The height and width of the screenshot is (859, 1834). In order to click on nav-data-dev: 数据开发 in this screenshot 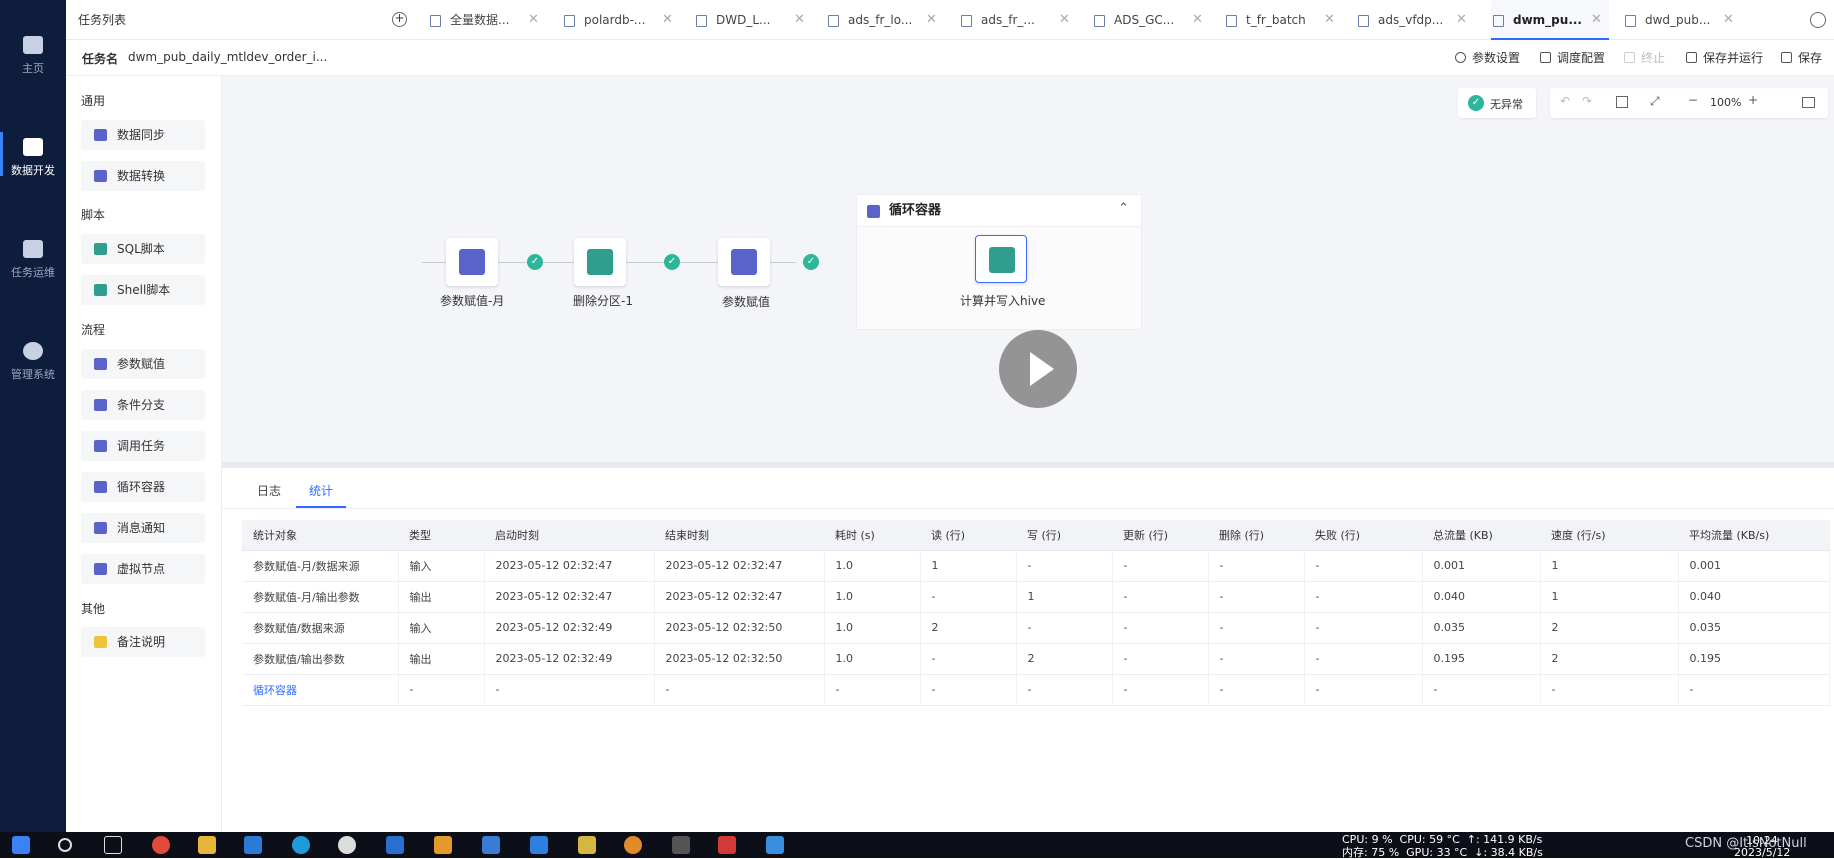, I will do `click(33, 155)`.